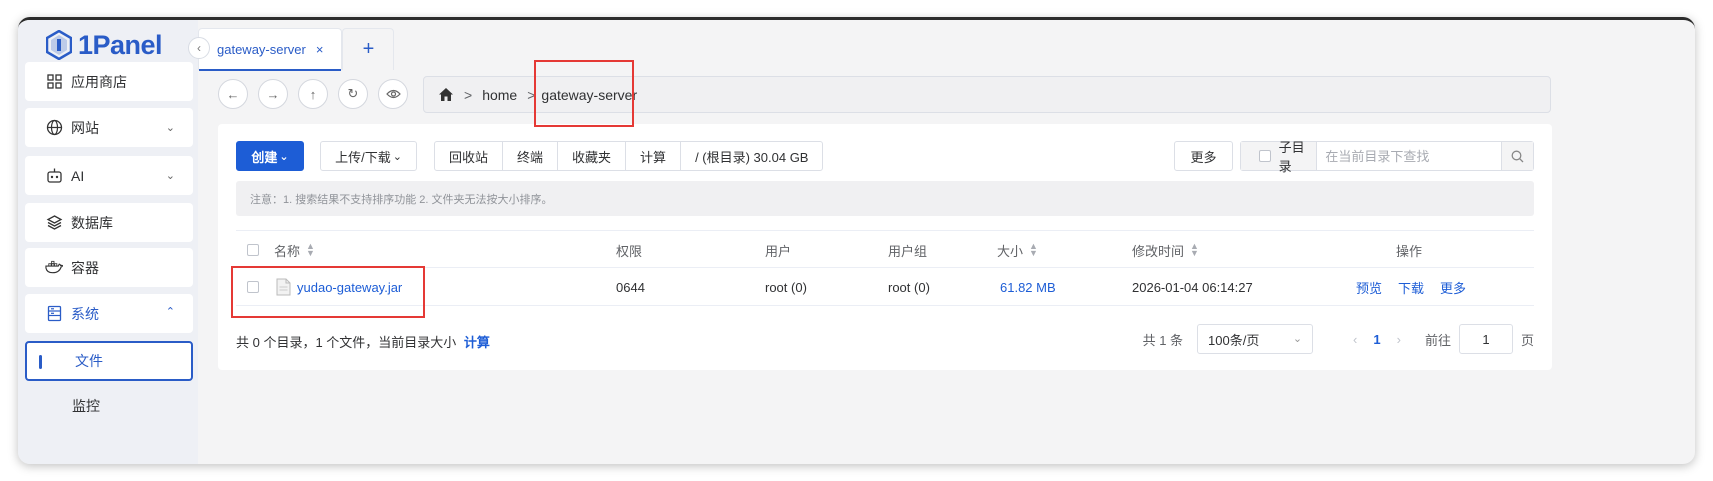  I want to click on page-suffix: 页, so click(1527, 340).